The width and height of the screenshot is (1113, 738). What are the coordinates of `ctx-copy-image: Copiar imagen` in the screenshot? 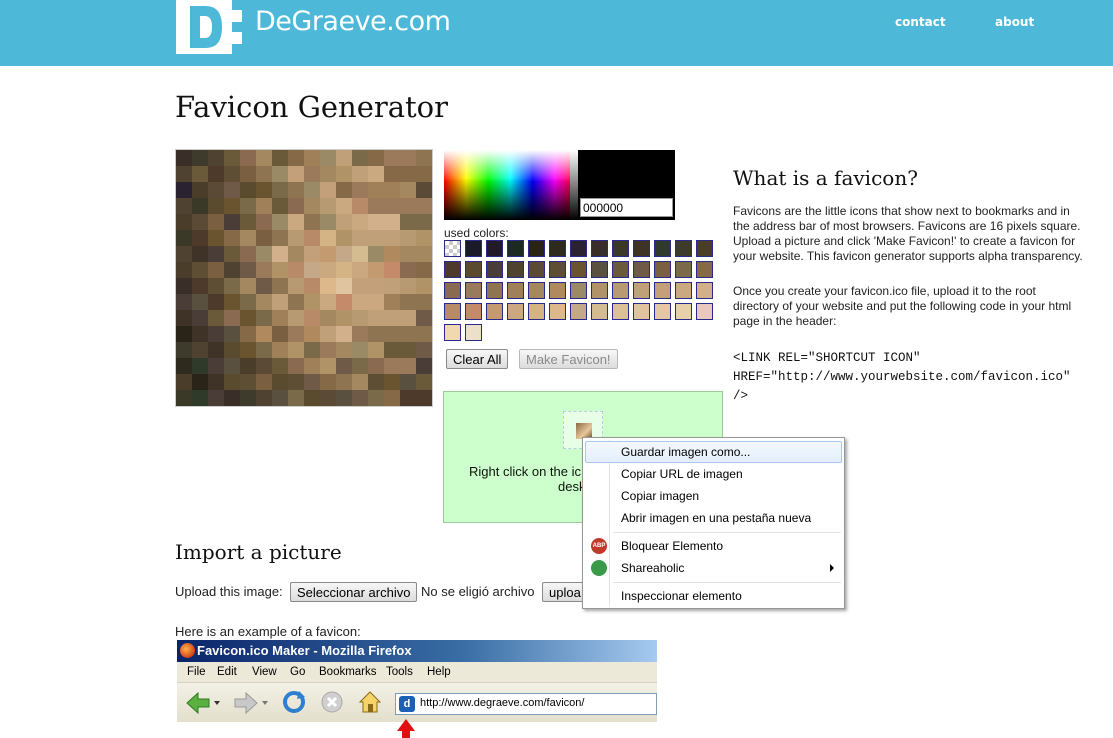 It's located at (713, 496).